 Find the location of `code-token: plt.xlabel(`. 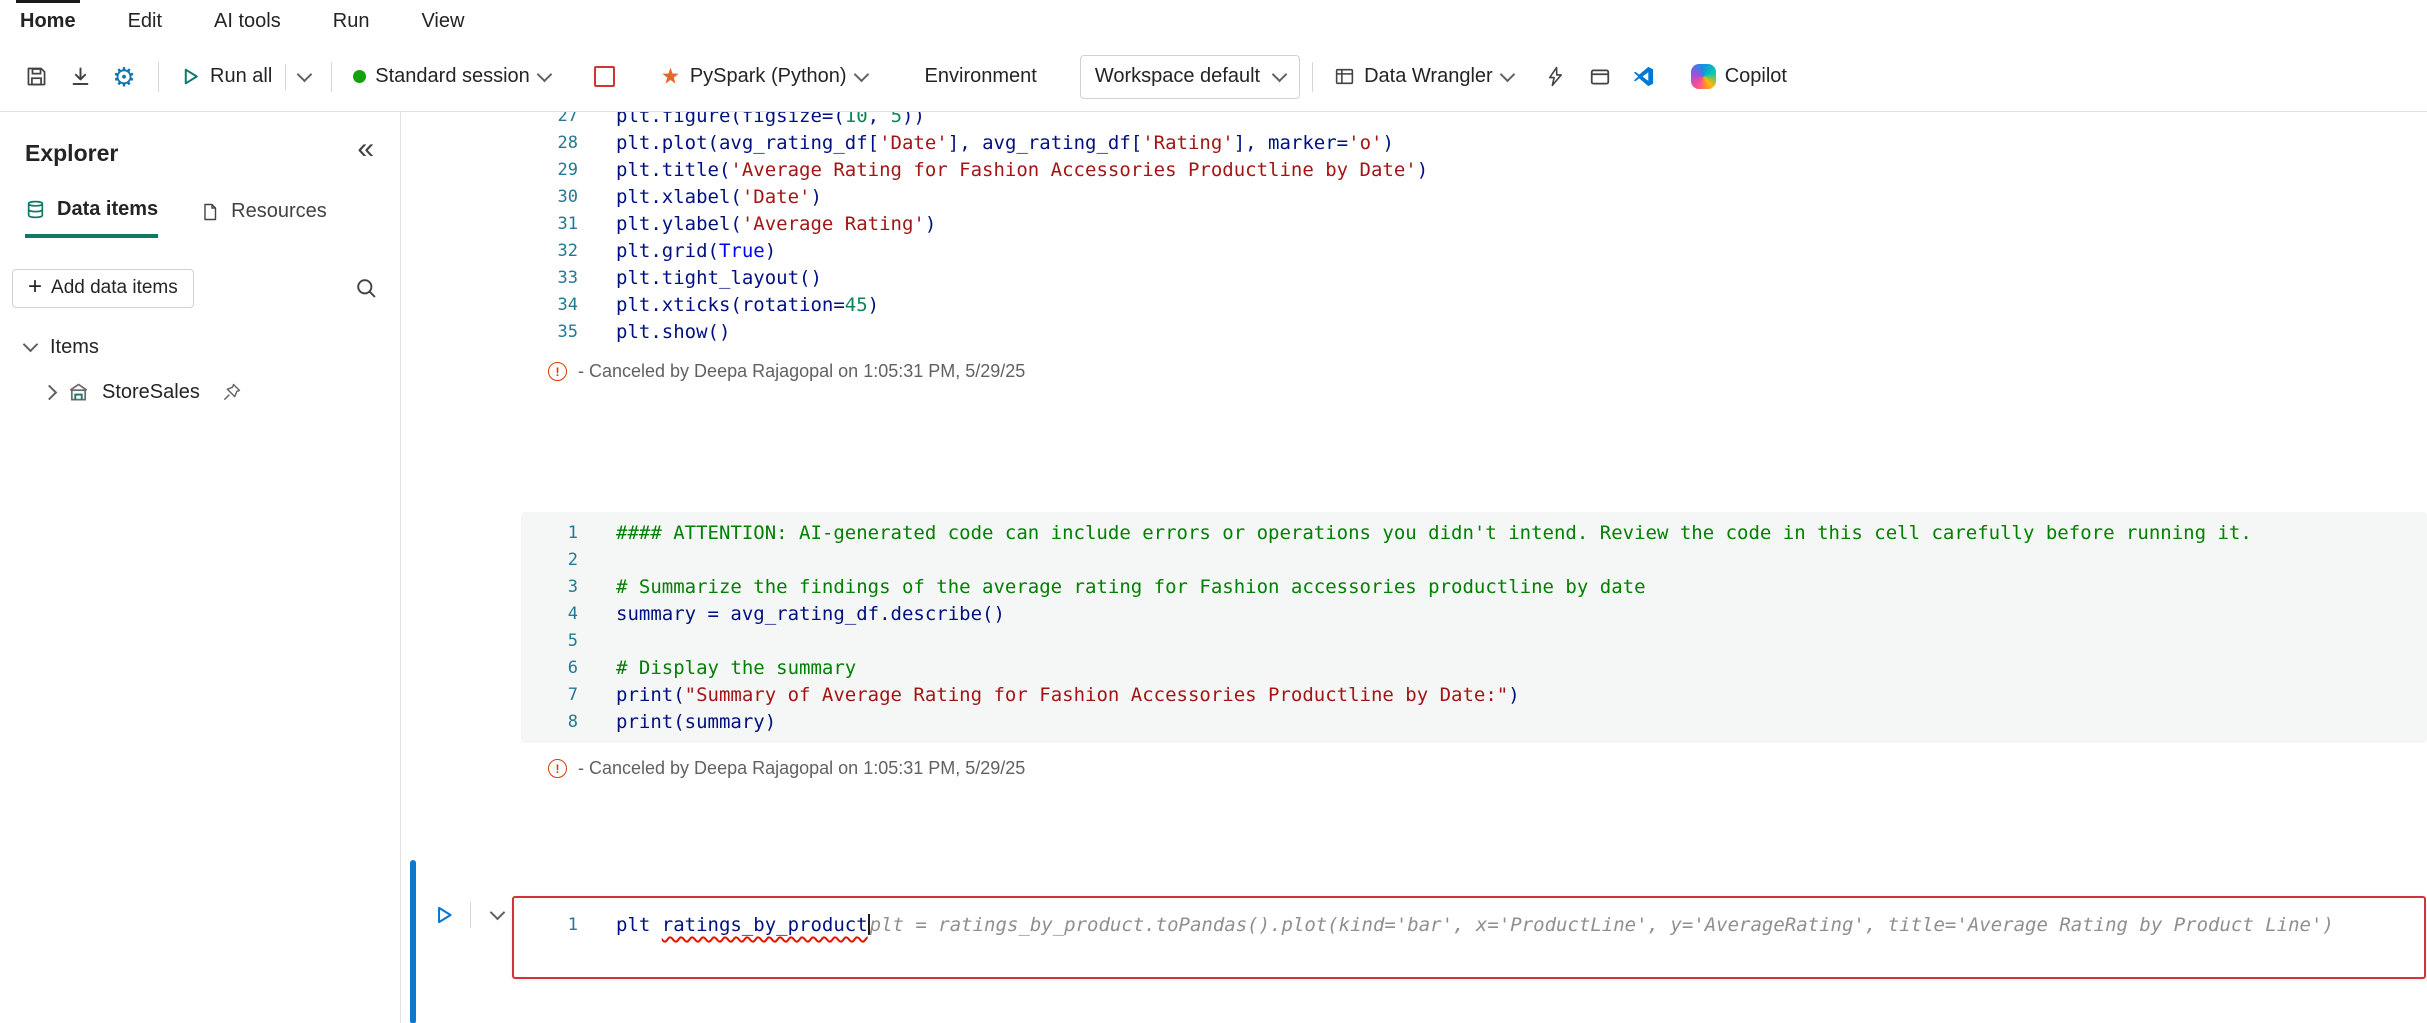

code-token: plt.xlabel( is located at coordinates (679, 197).